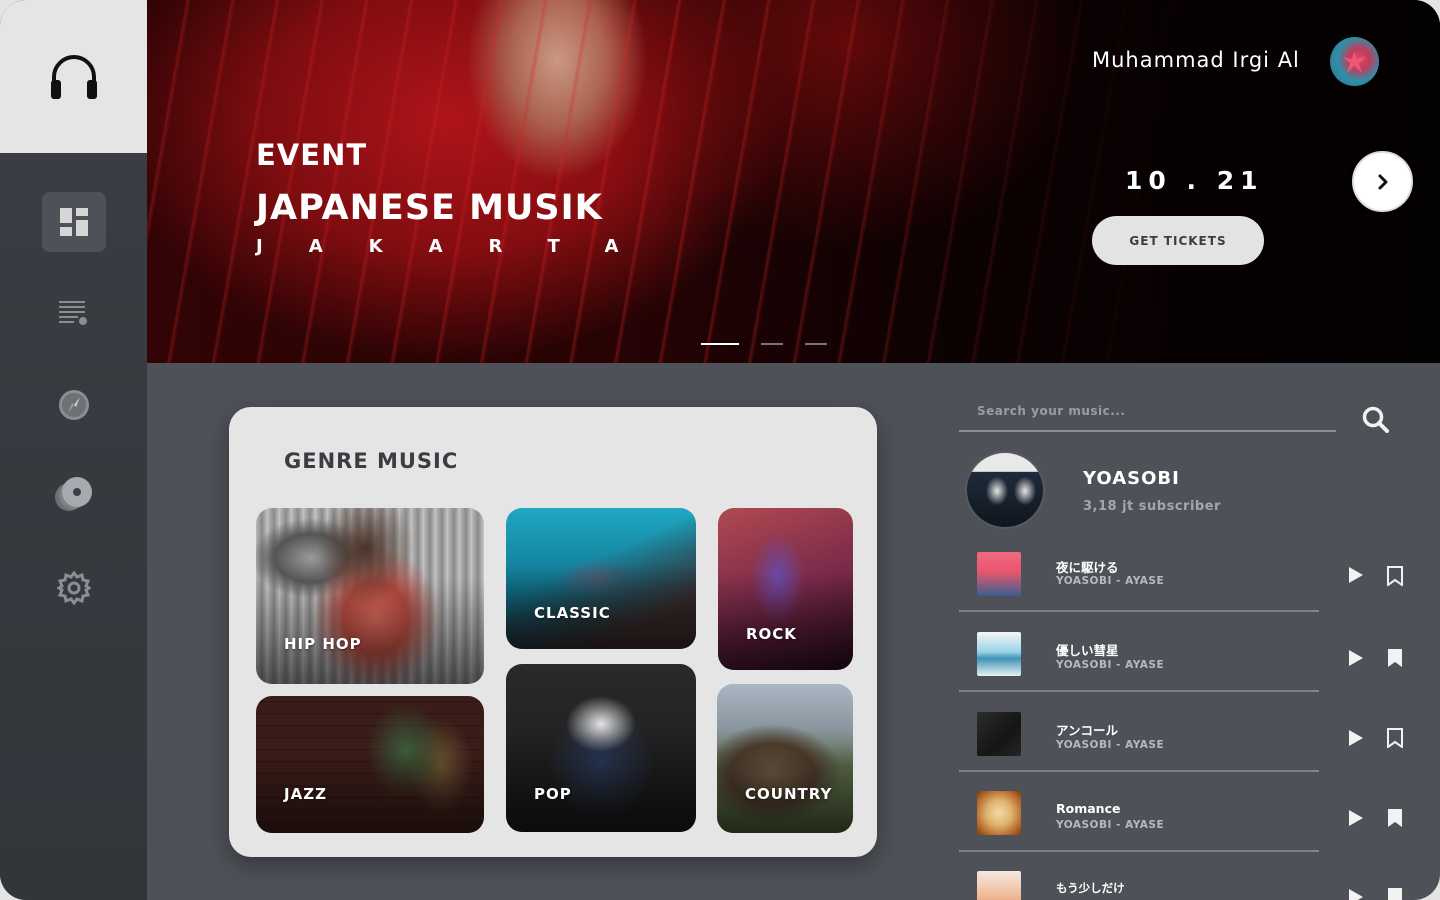 Image resolution: width=1440 pixels, height=900 pixels. Describe the element at coordinates (371, 461) in the screenshot. I see `genre-title: GENRE MUSIC` at that location.